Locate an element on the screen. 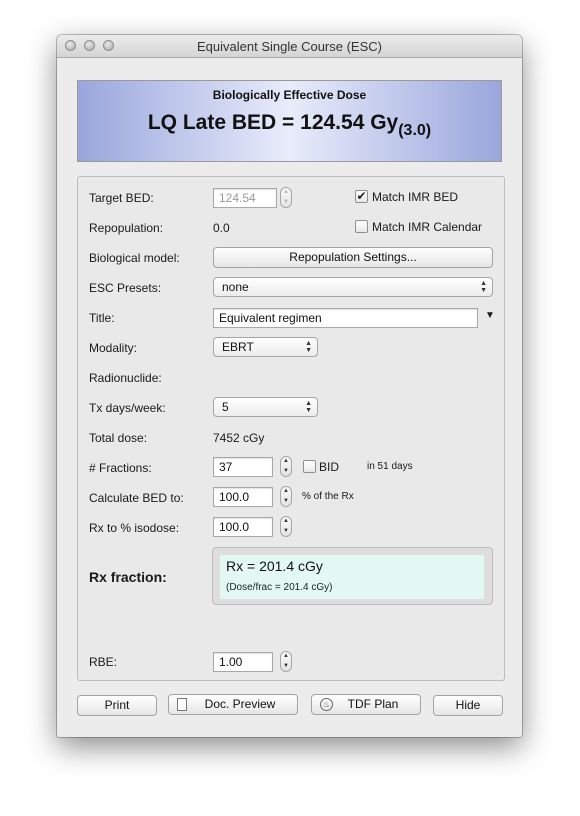 The image size is (580, 816). window-title: Equivalent Single Course (ESC) is located at coordinates (289, 46).